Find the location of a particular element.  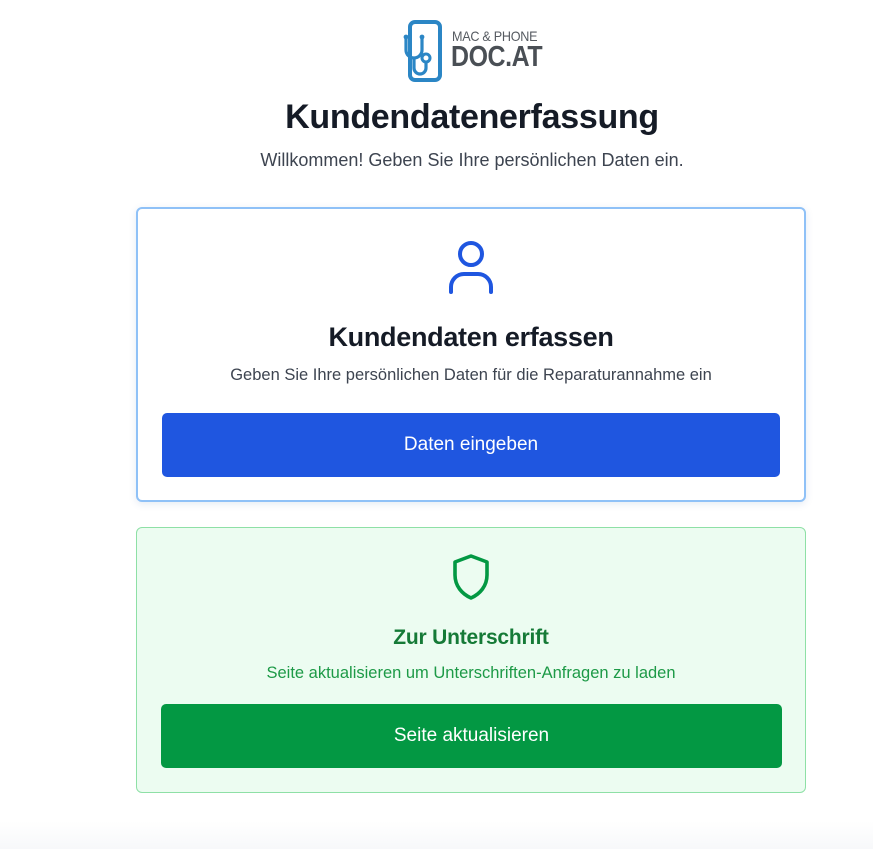

brand-logo: MAC & PHONE DOC.AT is located at coordinates (474, 51).